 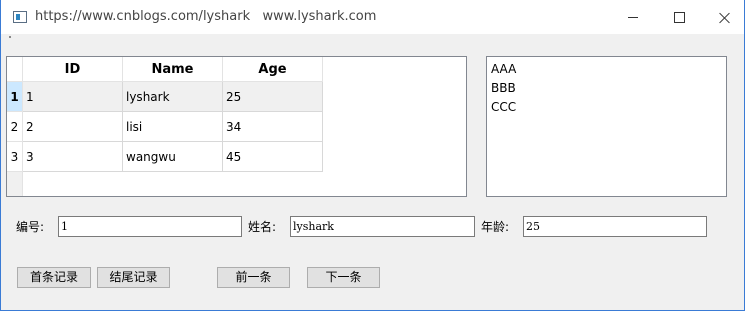 I want to click on list-item: AAA, so click(x=503, y=69).